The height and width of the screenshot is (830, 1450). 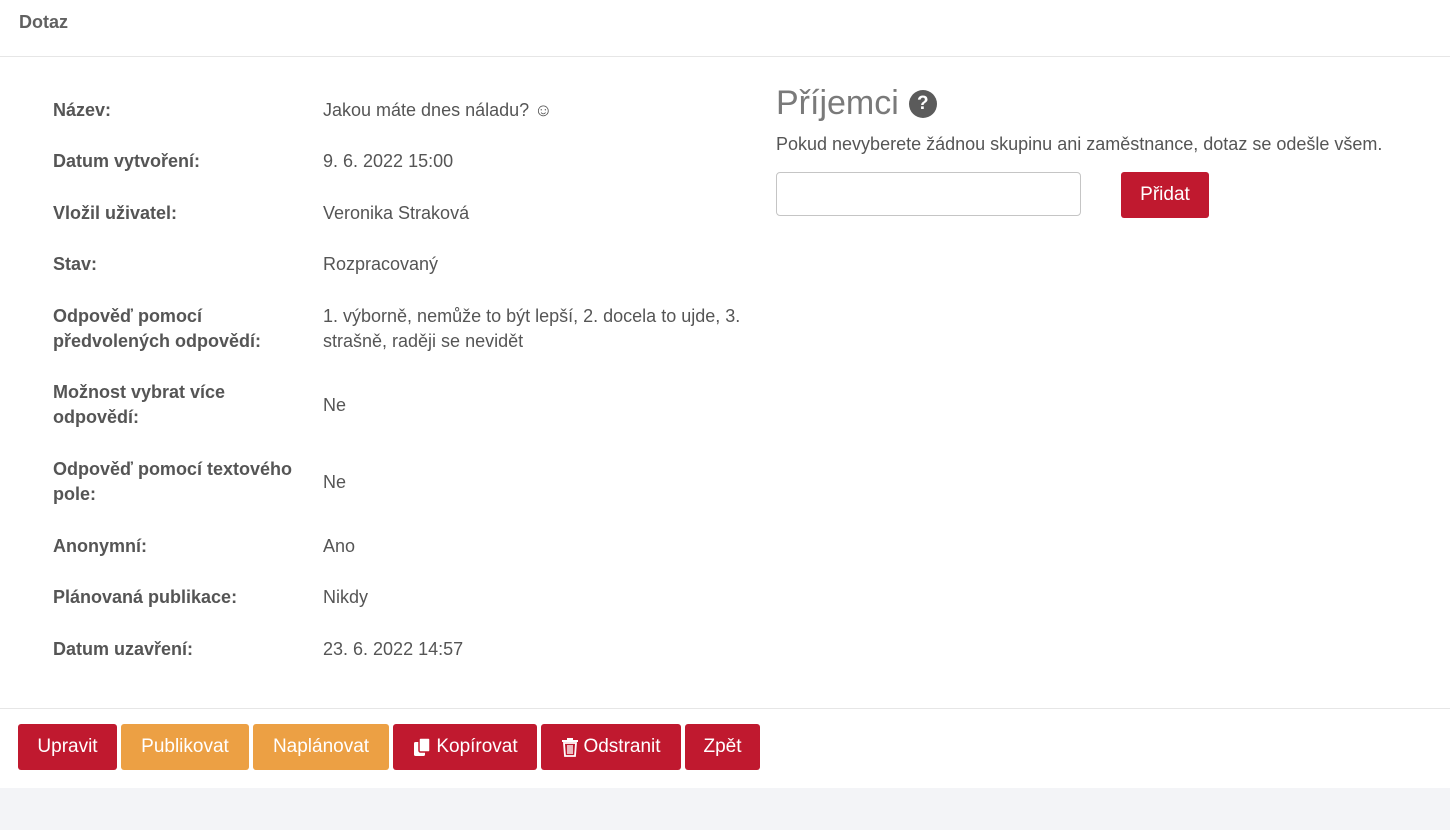 I want to click on page-title: Dotaz, so click(x=43, y=22).